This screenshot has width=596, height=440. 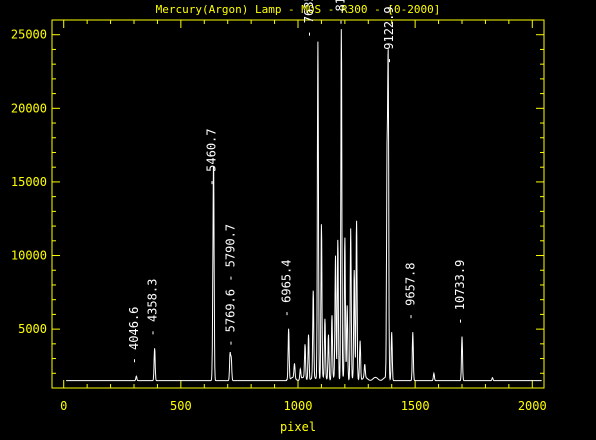 I want to click on wavelength-label: - 4358.3, so click(x=153, y=308).